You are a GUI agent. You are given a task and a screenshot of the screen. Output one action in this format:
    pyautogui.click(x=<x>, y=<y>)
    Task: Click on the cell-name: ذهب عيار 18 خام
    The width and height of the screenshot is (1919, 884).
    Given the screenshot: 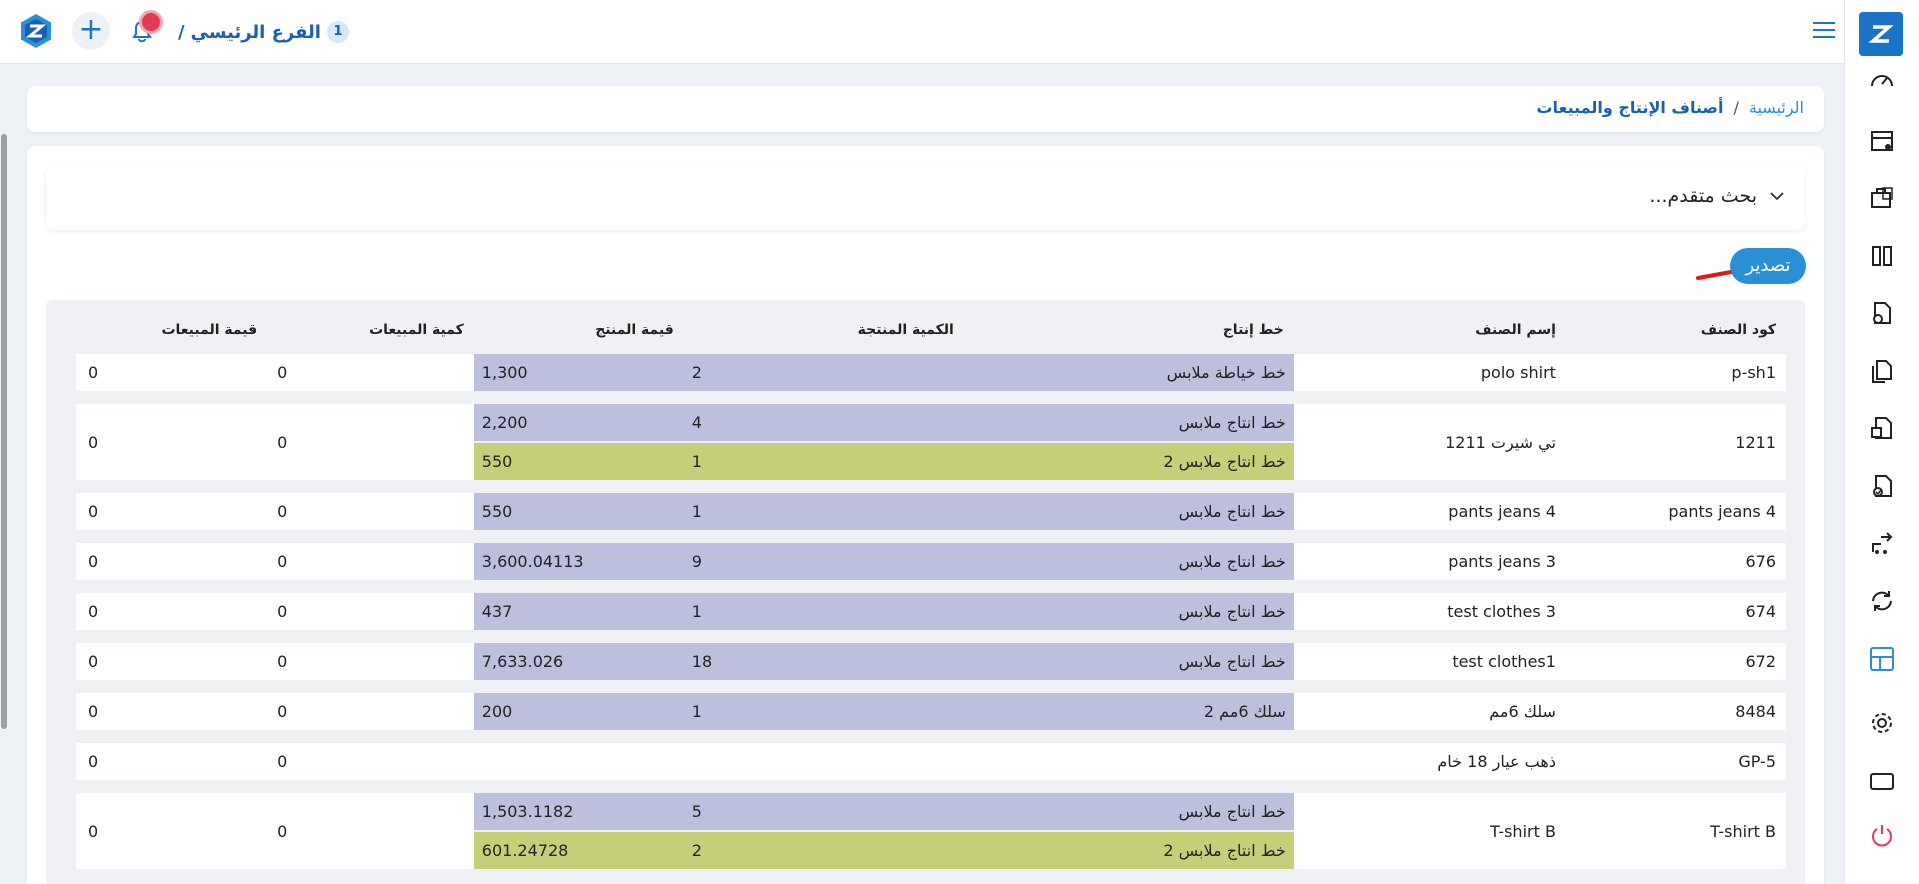 What is the action you would take?
    pyautogui.click(x=1429, y=761)
    